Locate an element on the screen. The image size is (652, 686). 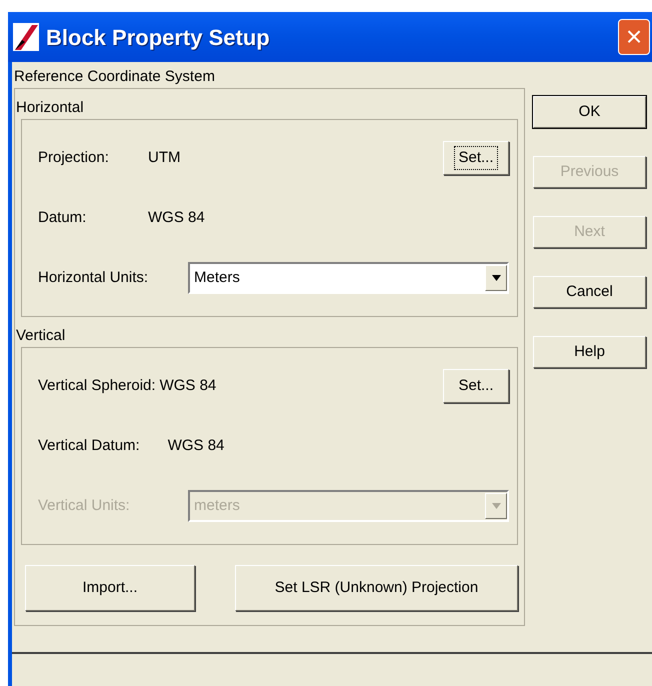
close-button: × is located at coordinates (634, 37).